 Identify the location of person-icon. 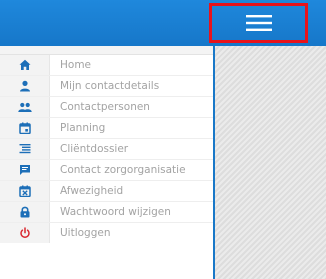
(24, 86).